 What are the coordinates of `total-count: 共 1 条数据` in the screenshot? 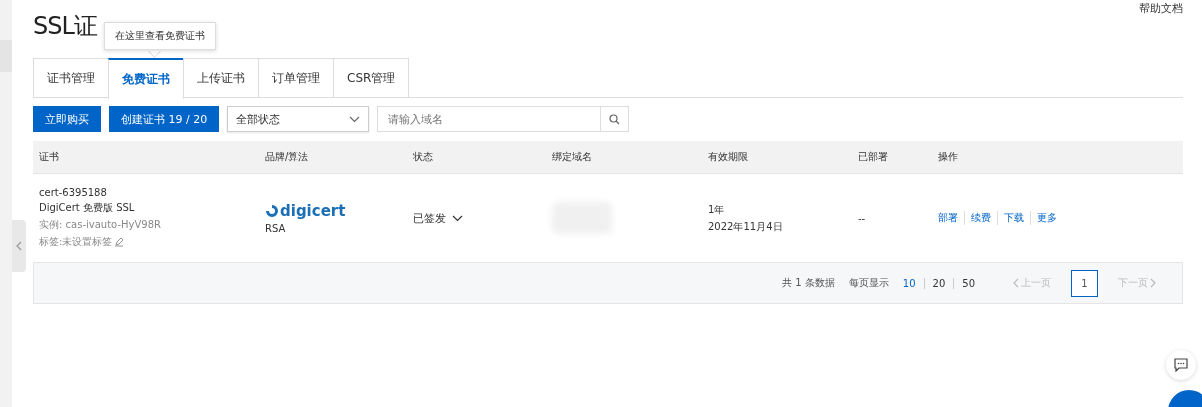 It's located at (808, 283).